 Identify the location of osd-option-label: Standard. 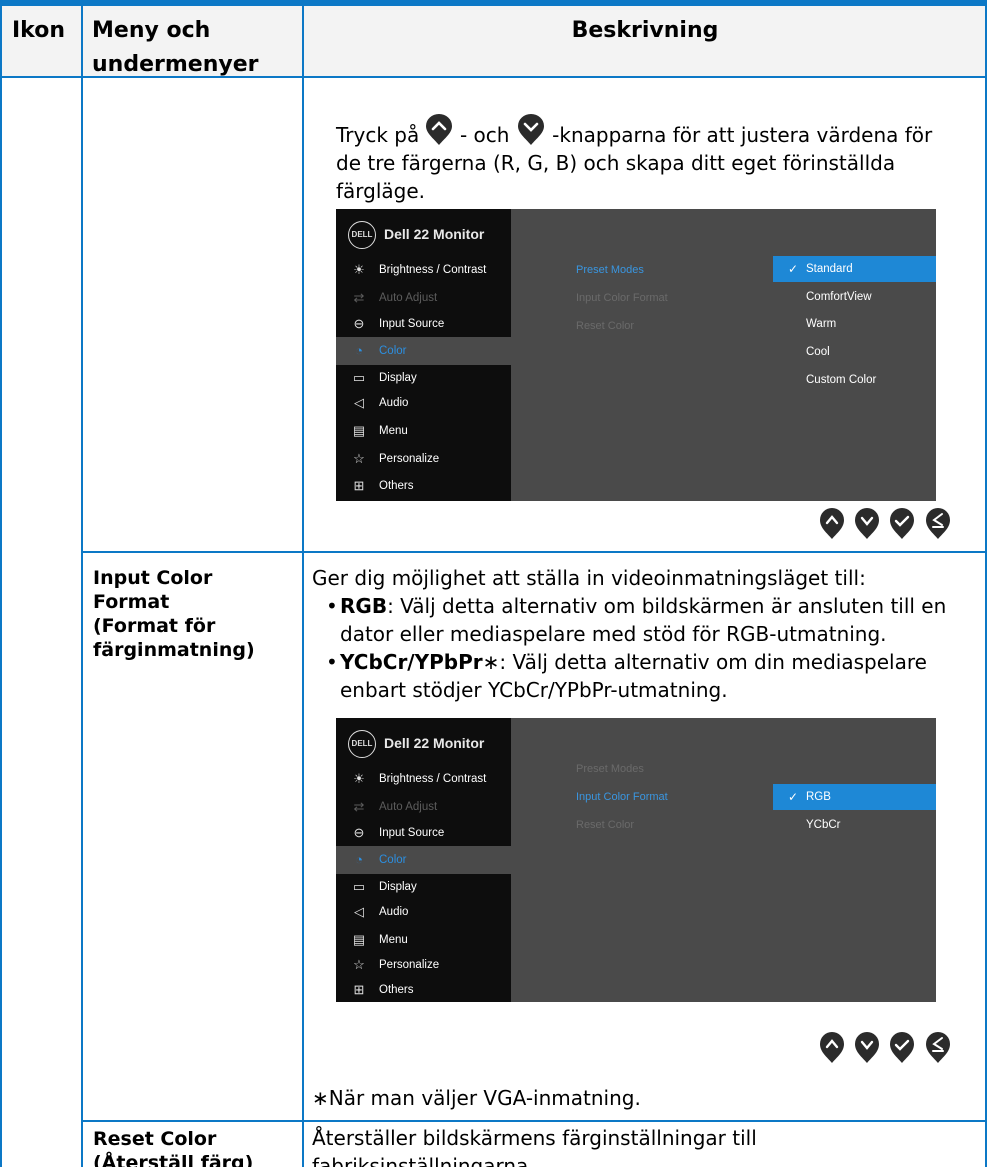
(829, 269).